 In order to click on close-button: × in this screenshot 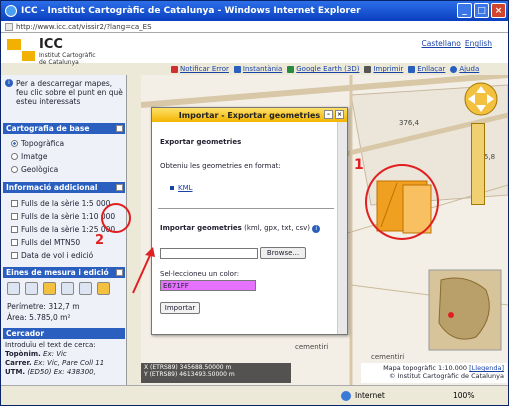, I will do `click(498, 10)`.